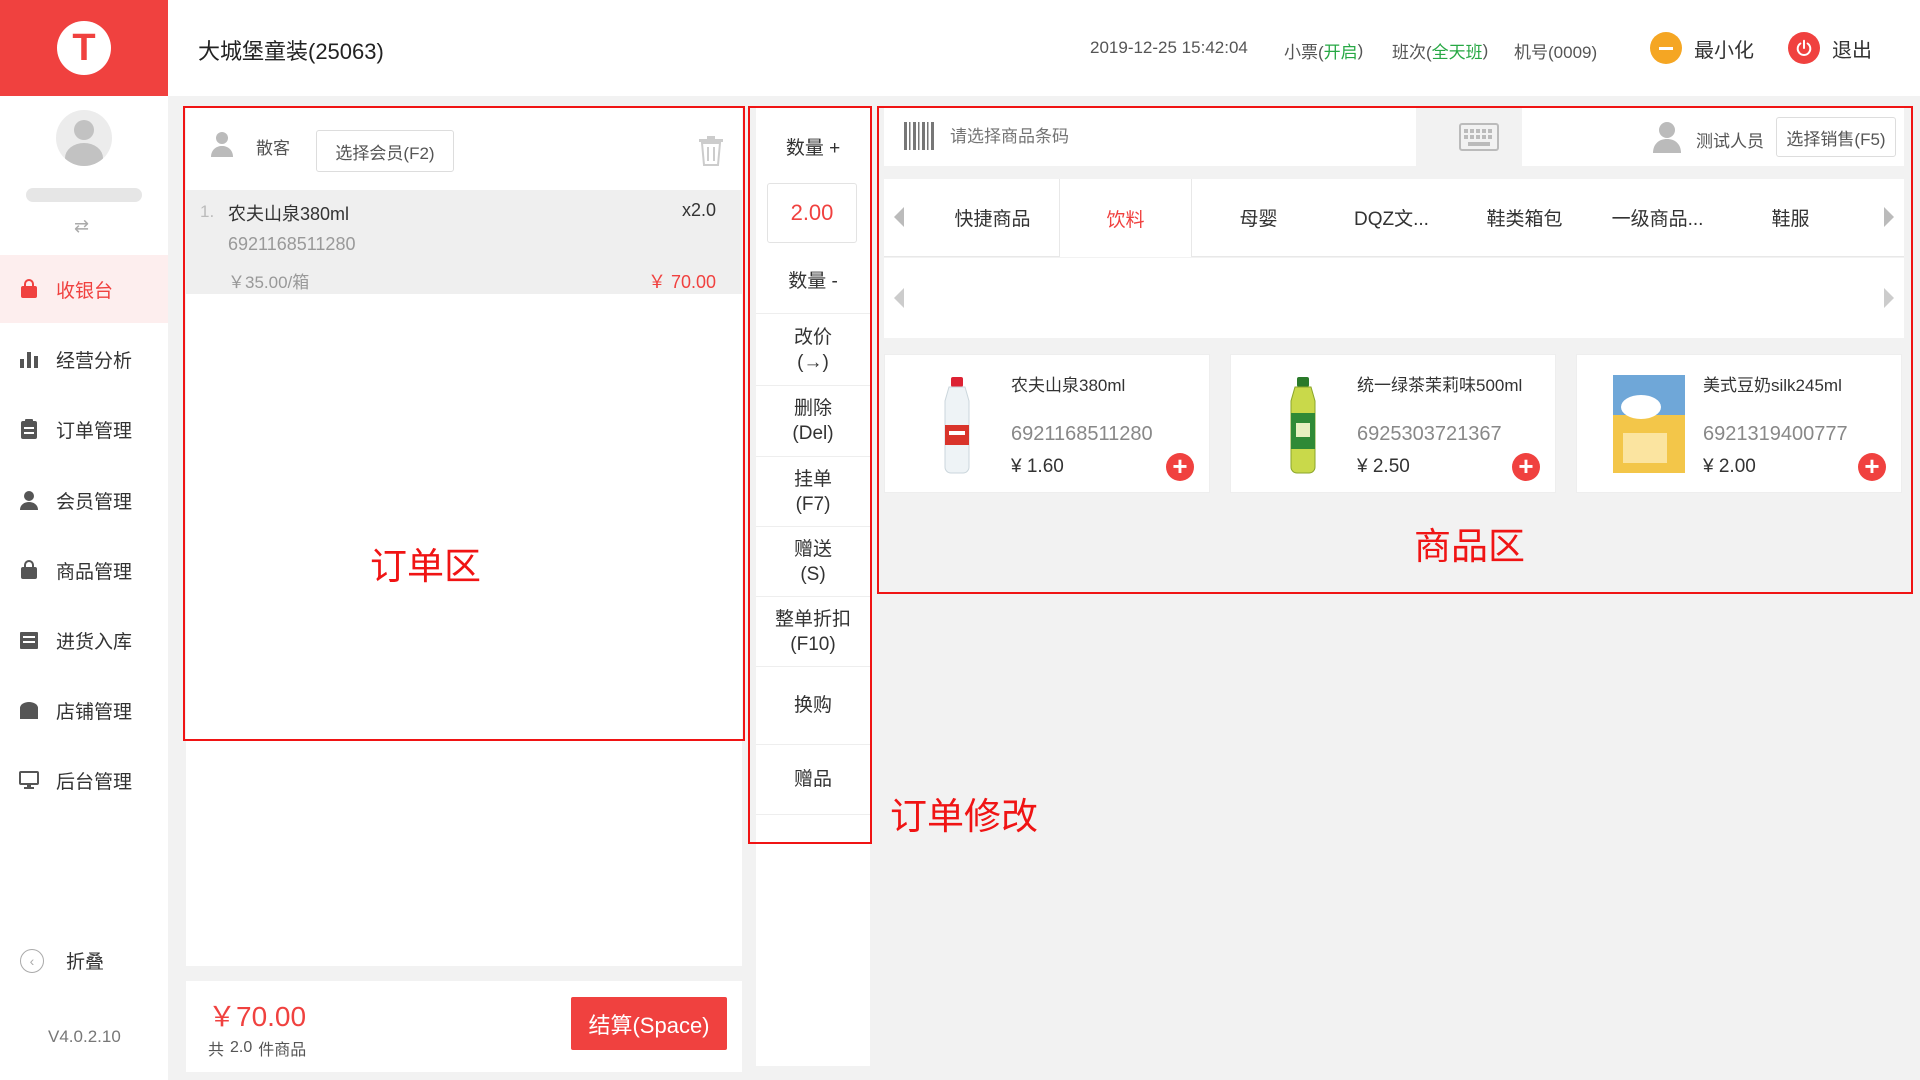 The width and height of the screenshot is (1920, 1080). I want to click on hold-order-button: 挂单 (F7), so click(813, 492).